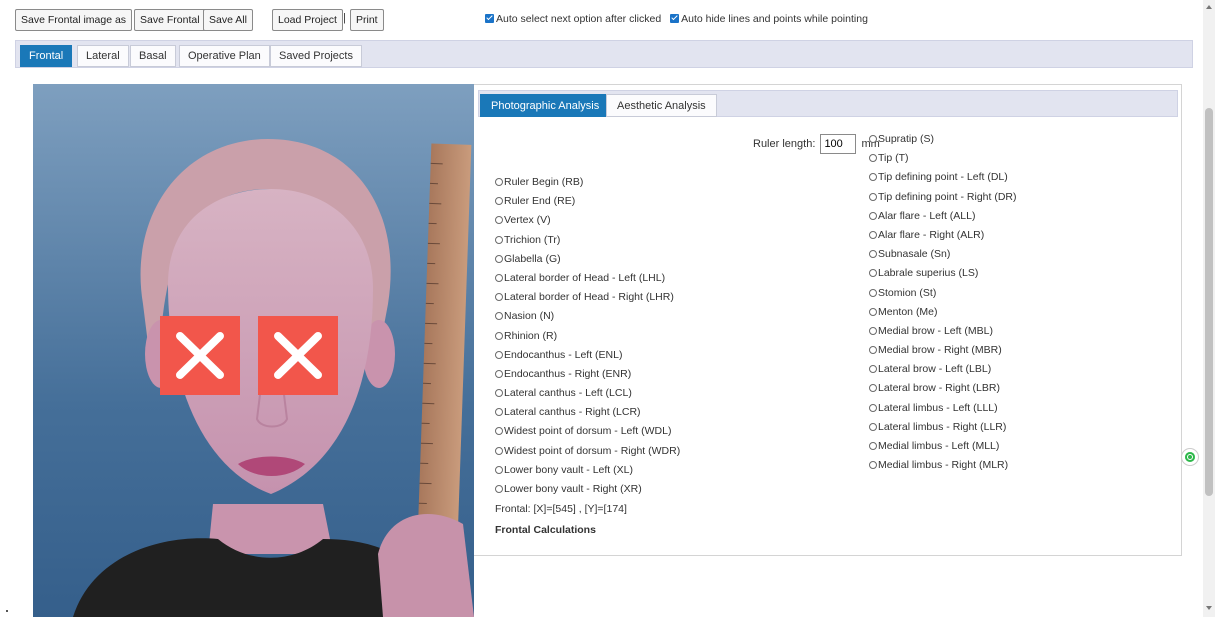  Describe the element at coordinates (587, 355) in the screenshot. I see `point-option-endocanthus-left-enl: Endocanthus - Left (ENL)` at that location.